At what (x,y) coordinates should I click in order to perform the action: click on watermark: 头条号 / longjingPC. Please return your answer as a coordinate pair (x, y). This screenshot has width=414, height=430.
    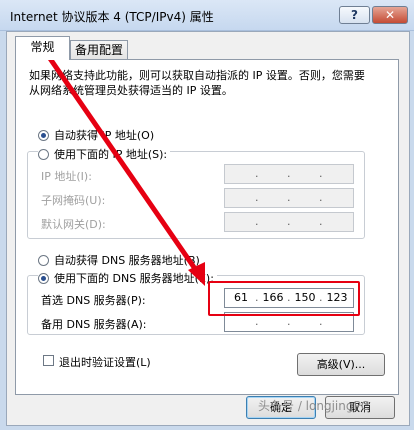
    Looking at the image, I should click on (314, 406).